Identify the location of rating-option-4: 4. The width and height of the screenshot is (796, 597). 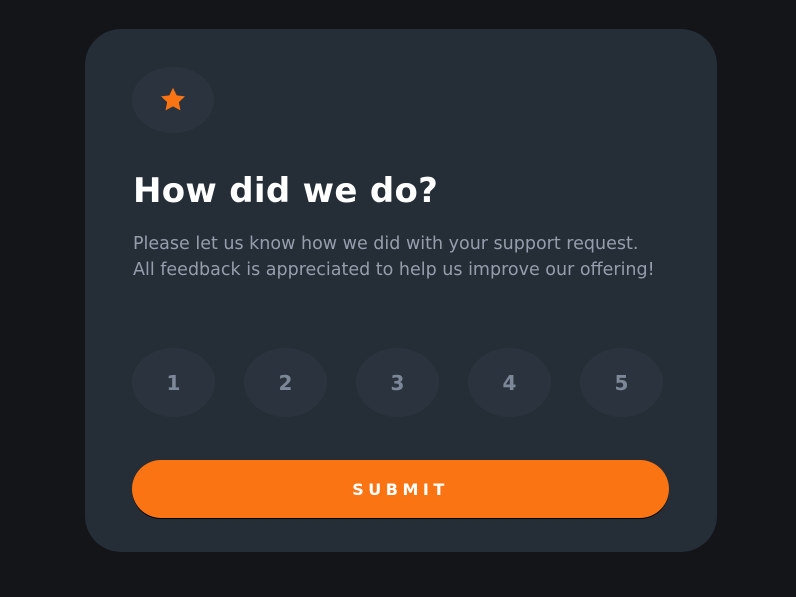
(509, 382).